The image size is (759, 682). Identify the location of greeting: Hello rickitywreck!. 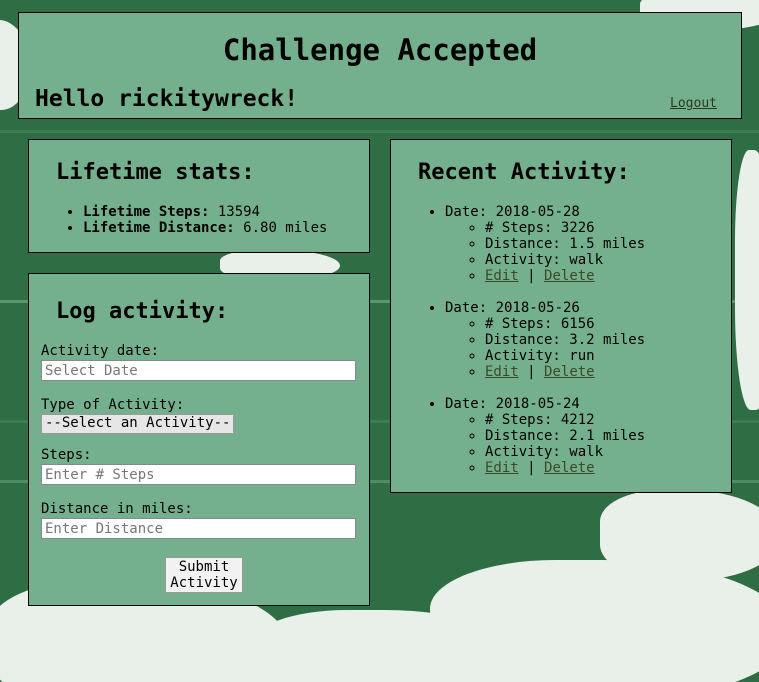
(167, 99).